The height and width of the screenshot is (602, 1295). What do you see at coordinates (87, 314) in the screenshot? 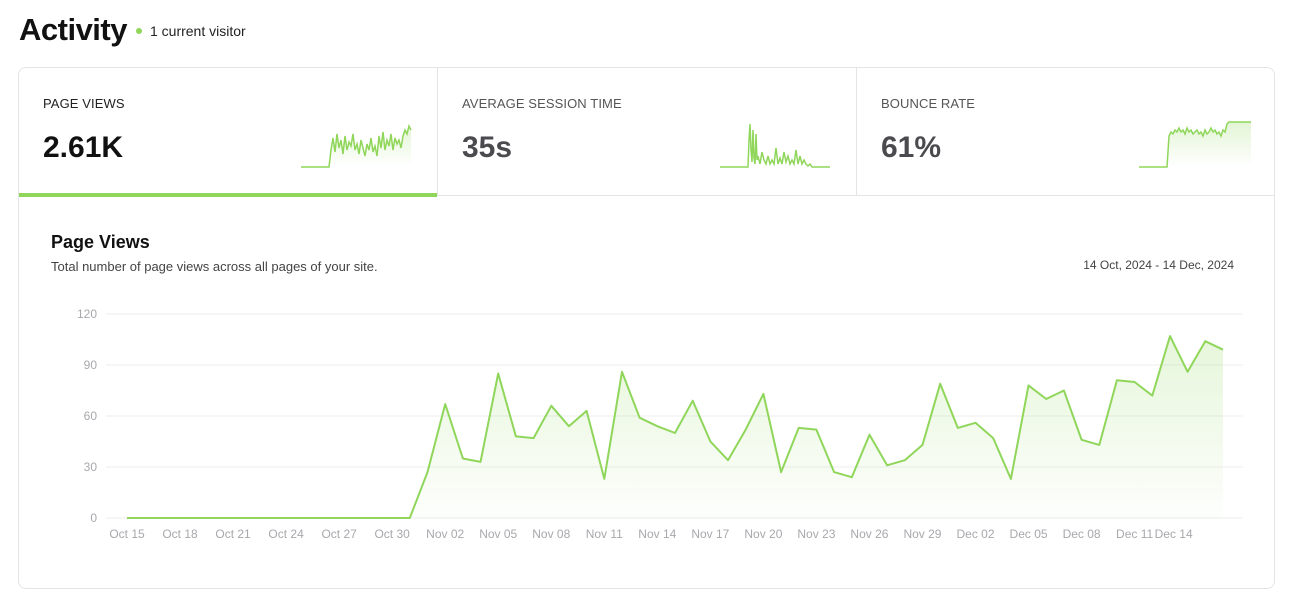
I see `y-tick-label: 120` at bounding box center [87, 314].